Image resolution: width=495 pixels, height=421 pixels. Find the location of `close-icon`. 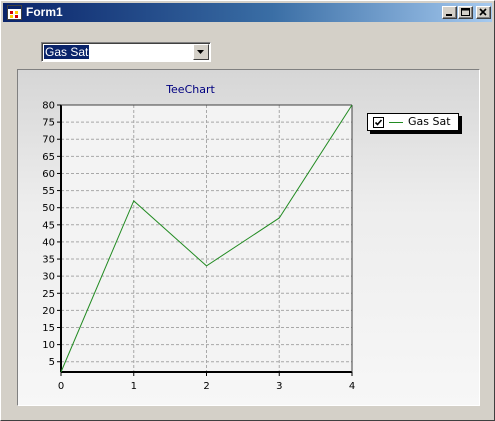

close-icon is located at coordinates (483, 12).